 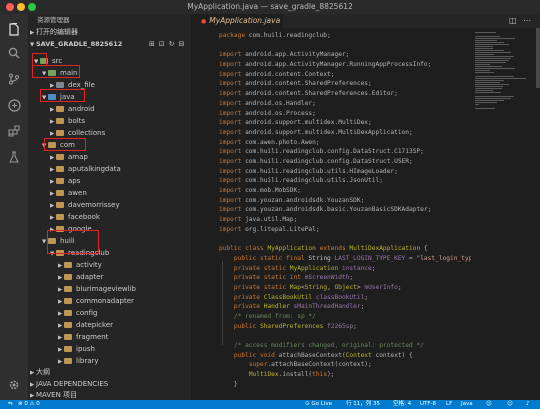 I want to click on tab-bar: ● MyApplication.java ◫ ⋯, so click(x=365, y=21).